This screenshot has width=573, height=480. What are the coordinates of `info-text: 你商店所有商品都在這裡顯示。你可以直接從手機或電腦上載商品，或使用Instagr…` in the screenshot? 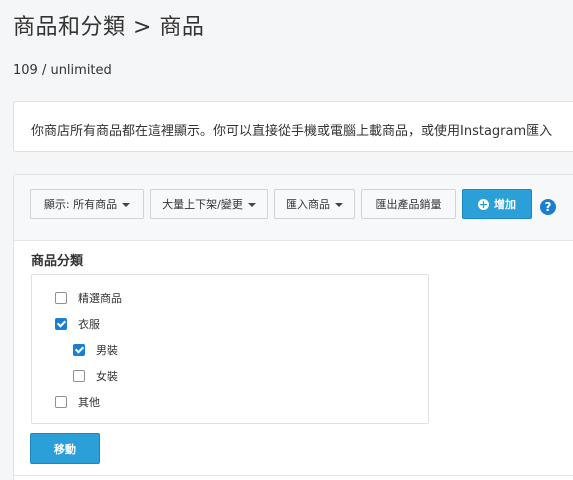 It's located at (292, 131).